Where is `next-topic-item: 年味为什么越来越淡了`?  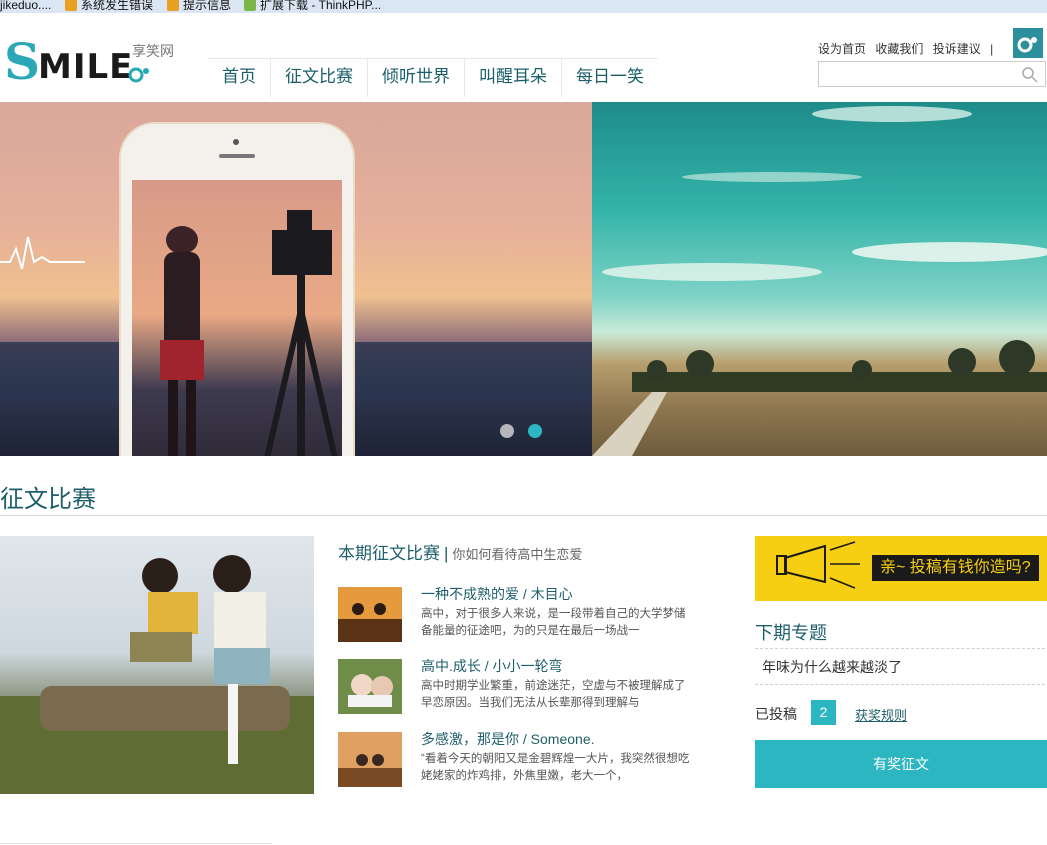 next-topic-item: 年味为什么越来越淡了 is located at coordinates (832, 667).